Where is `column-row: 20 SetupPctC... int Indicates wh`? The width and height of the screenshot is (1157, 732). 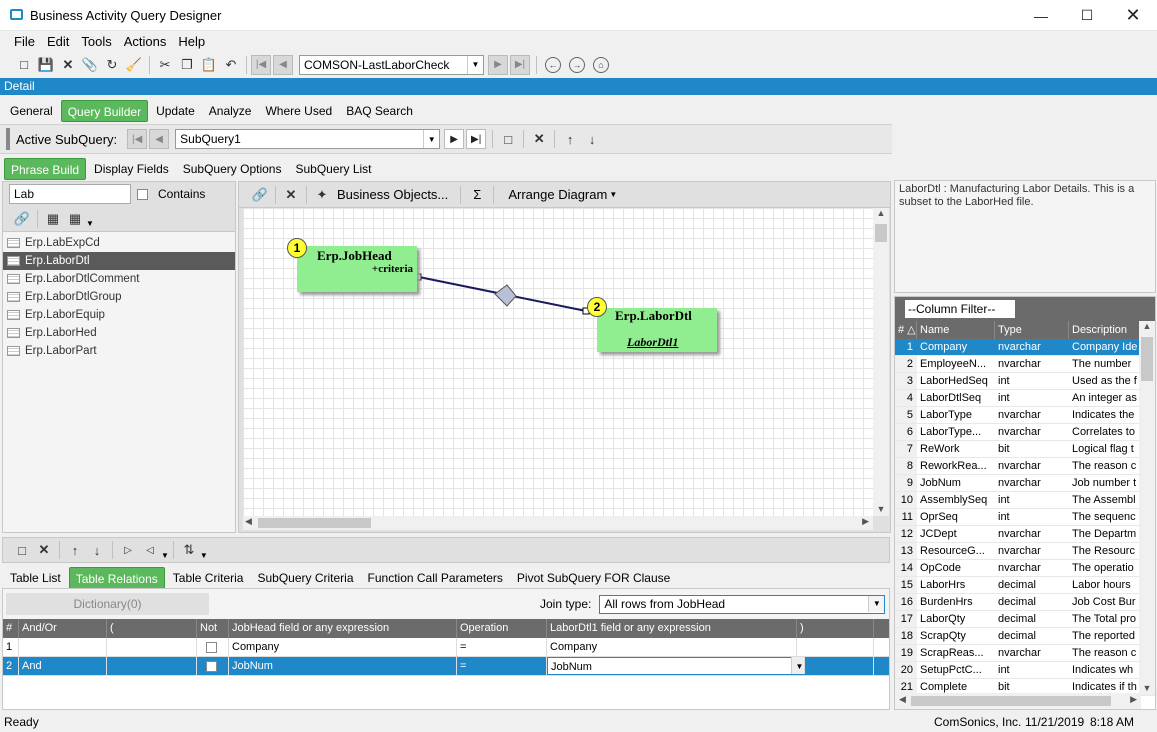 column-row: 20 SetupPctC... int Indicates wh is located at coordinates (1025, 670).